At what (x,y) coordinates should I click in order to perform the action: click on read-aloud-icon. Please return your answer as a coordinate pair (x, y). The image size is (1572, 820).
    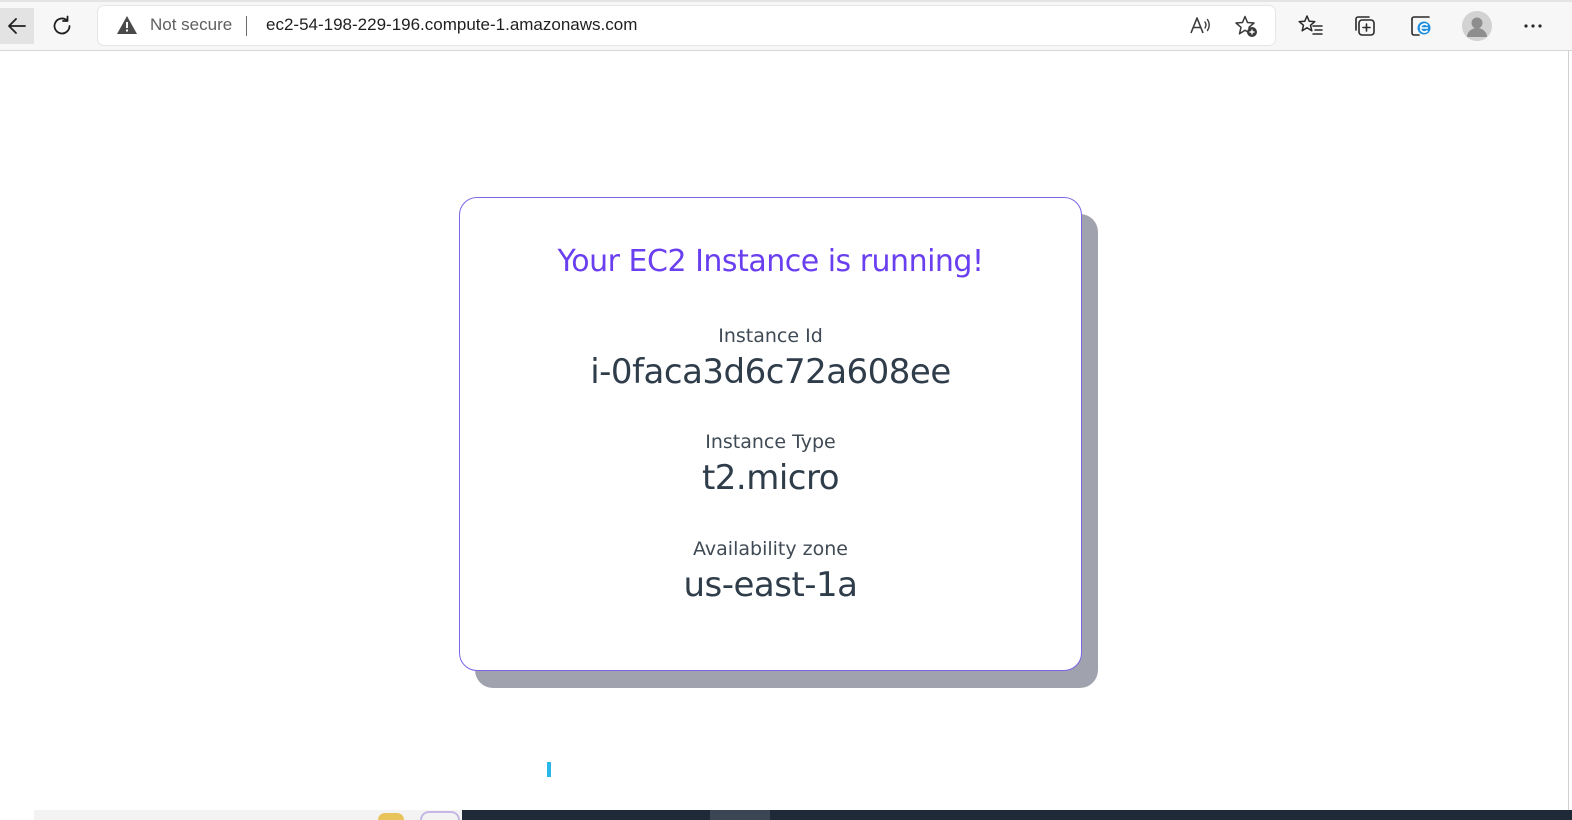
    Looking at the image, I should click on (1200, 26).